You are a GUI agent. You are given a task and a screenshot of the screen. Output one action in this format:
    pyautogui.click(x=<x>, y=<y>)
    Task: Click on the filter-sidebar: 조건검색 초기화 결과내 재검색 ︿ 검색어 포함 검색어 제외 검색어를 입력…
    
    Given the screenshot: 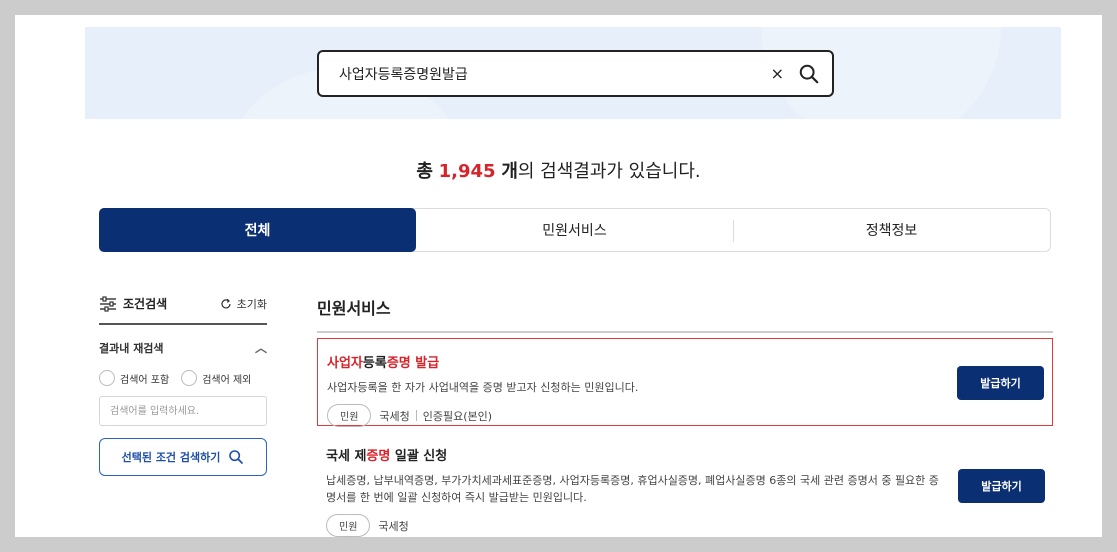 What is the action you would take?
    pyautogui.click(x=183, y=385)
    